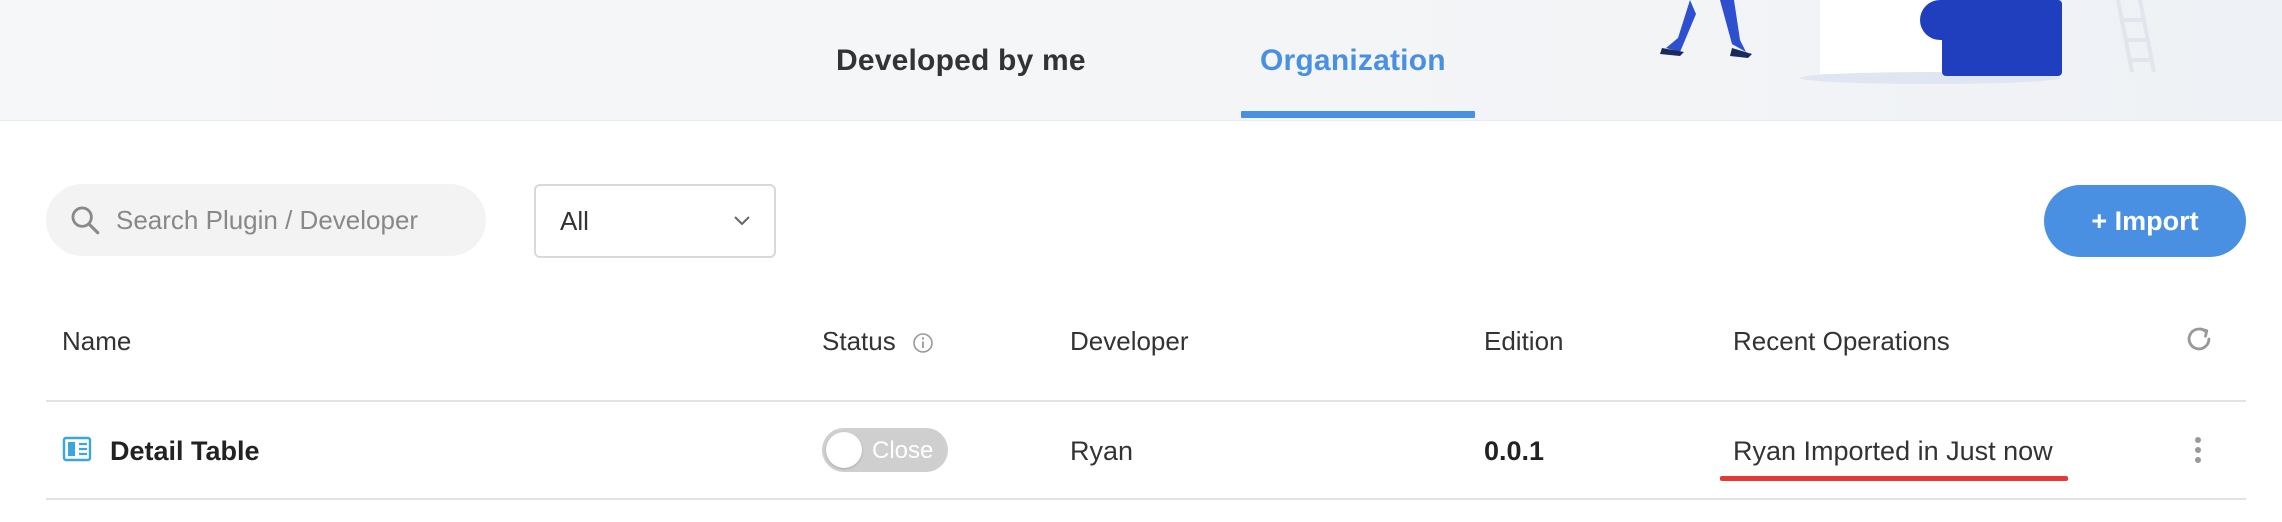 The width and height of the screenshot is (2282, 522). I want to click on column-header-status: Status, so click(878, 341).